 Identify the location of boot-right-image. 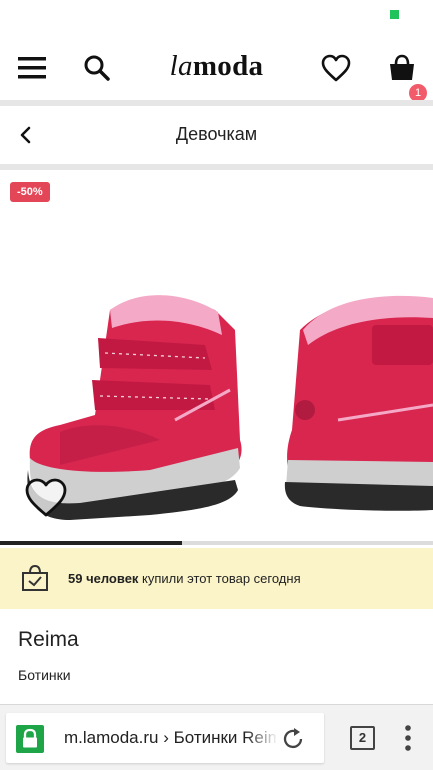
(358, 403).